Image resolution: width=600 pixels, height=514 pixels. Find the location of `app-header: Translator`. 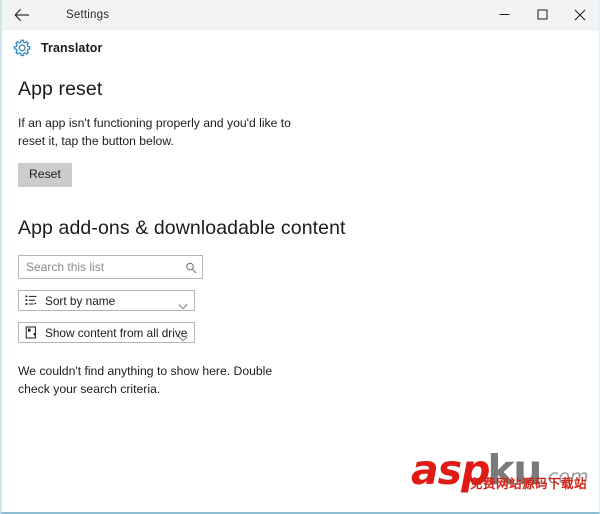

app-header: Translator is located at coordinates (300, 48).